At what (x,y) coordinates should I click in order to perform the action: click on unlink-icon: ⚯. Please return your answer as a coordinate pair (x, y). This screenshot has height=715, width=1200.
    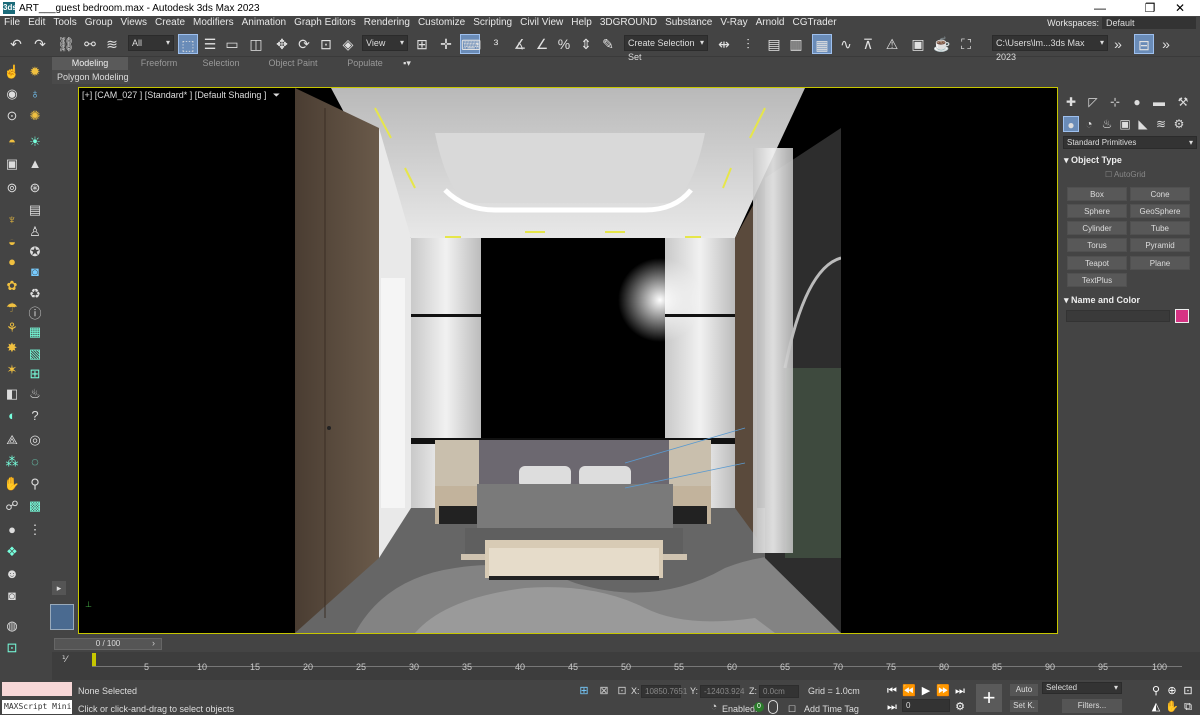
    Looking at the image, I should click on (90, 44).